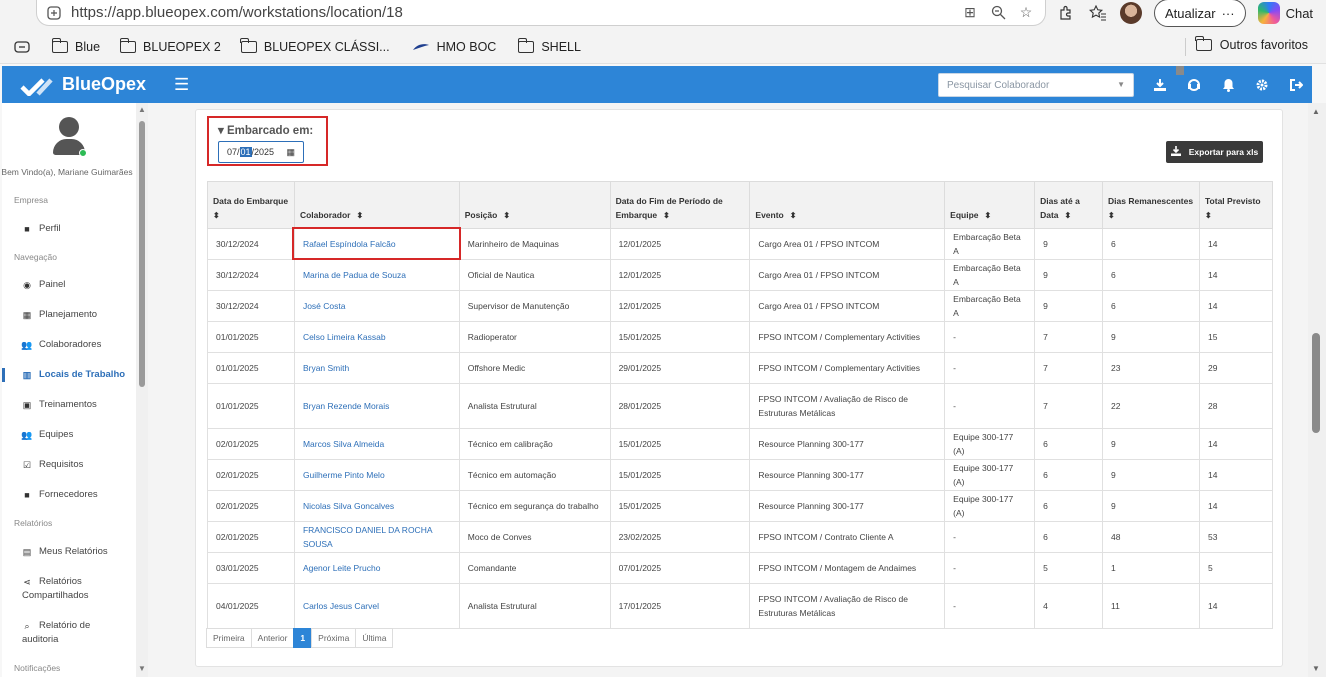 This screenshot has height=677, width=1326. I want to click on cell-colaborador: FRANCISCO DANIEL DA ROCHA SOUSA, so click(376, 537).